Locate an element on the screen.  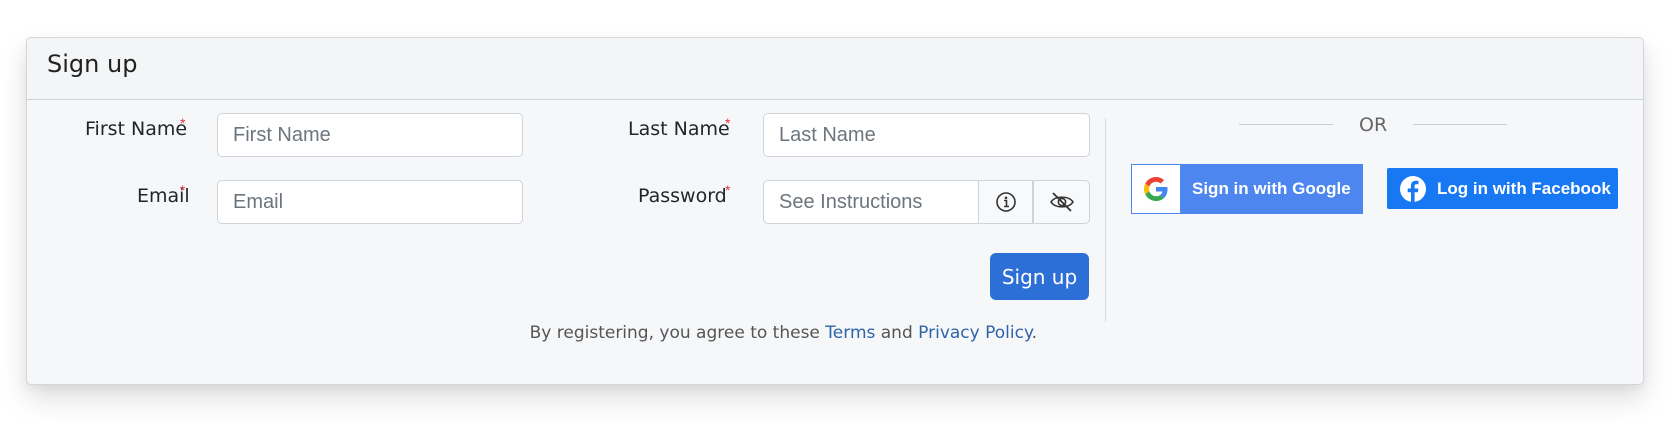
eye-slash-icon is located at coordinates (1061, 202).